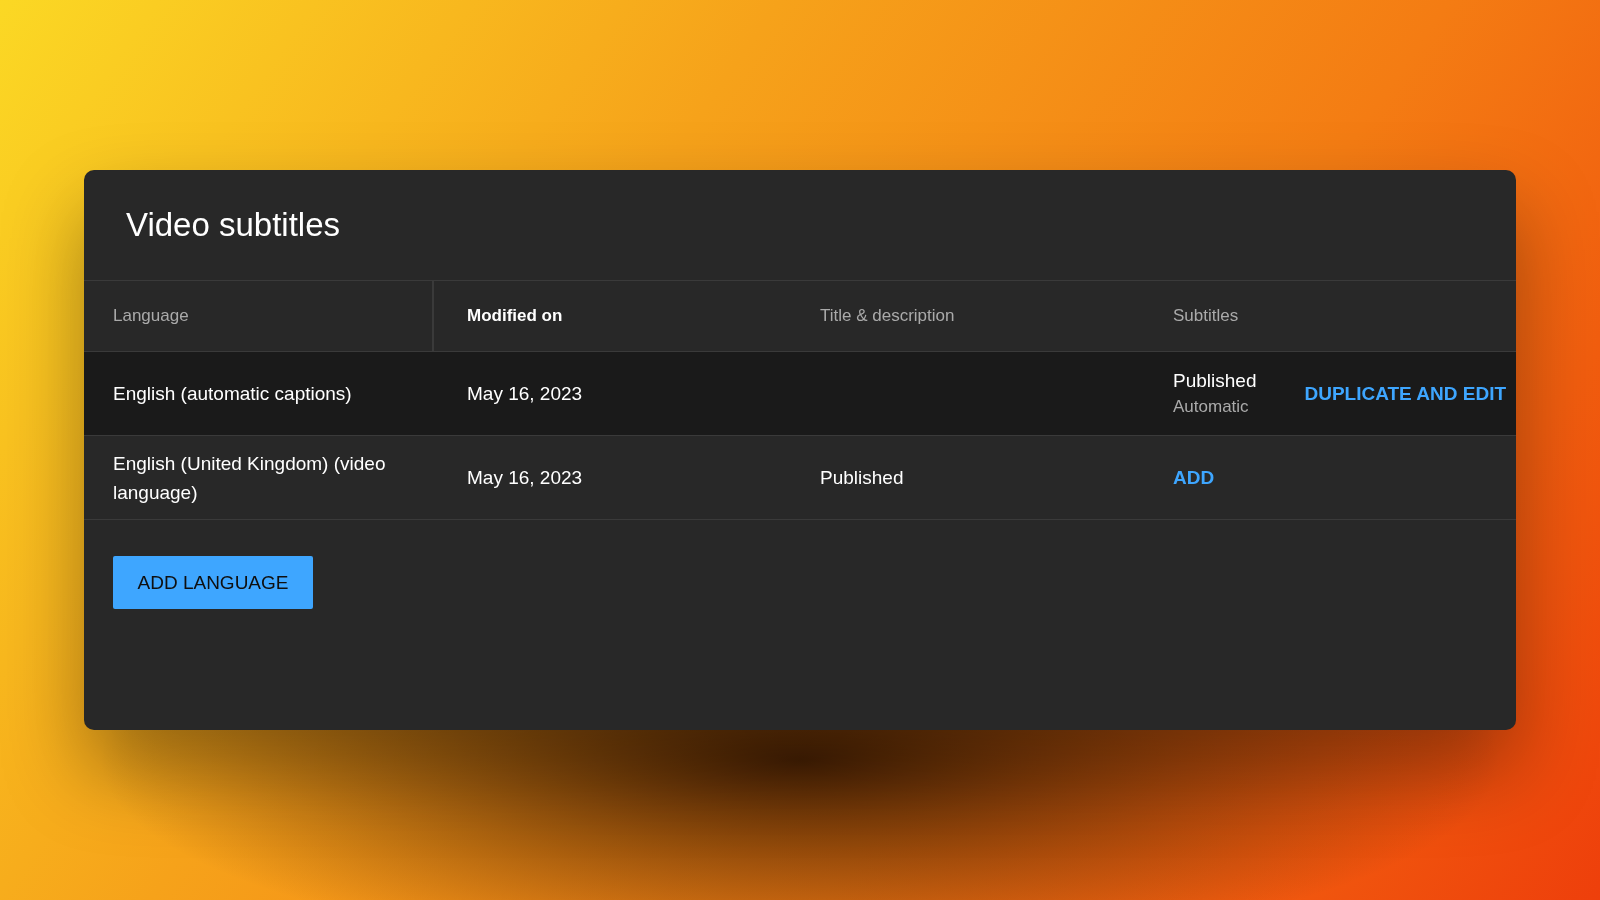 The image size is (1600, 900). What do you see at coordinates (151, 316) in the screenshot?
I see `column-header: Language` at bounding box center [151, 316].